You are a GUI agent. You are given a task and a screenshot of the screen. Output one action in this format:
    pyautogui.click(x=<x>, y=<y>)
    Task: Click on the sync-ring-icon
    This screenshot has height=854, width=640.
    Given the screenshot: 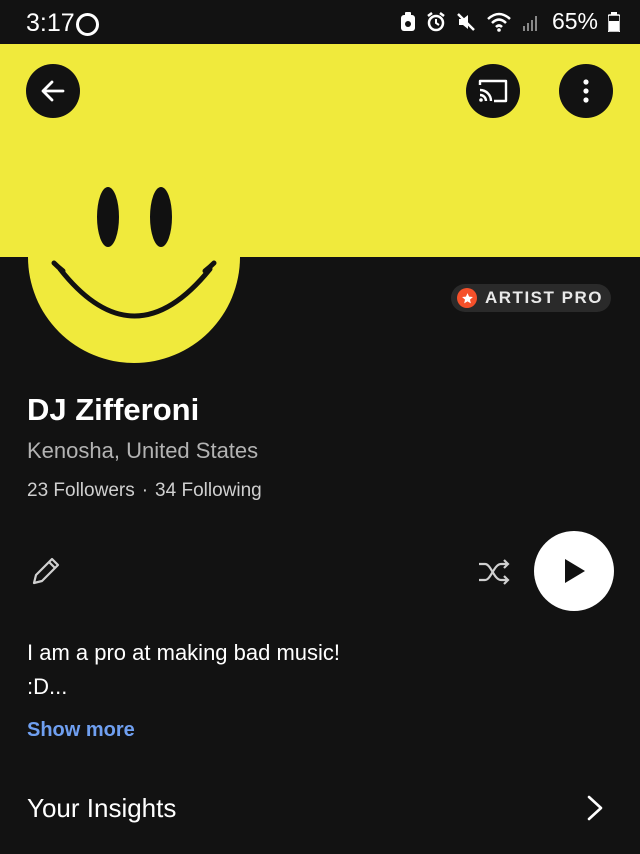 What is the action you would take?
    pyautogui.click(x=87, y=24)
    